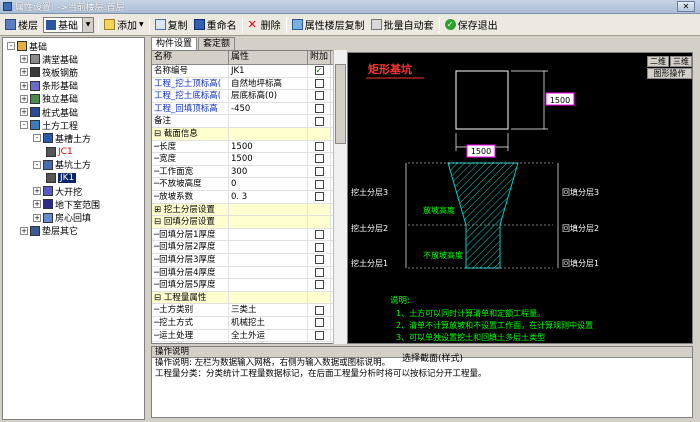 This screenshot has width=700, height=422. What do you see at coordinates (49, 125) in the screenshot?
I see `tree-item-6: - 土方工程` at bounding box center [49, 125].